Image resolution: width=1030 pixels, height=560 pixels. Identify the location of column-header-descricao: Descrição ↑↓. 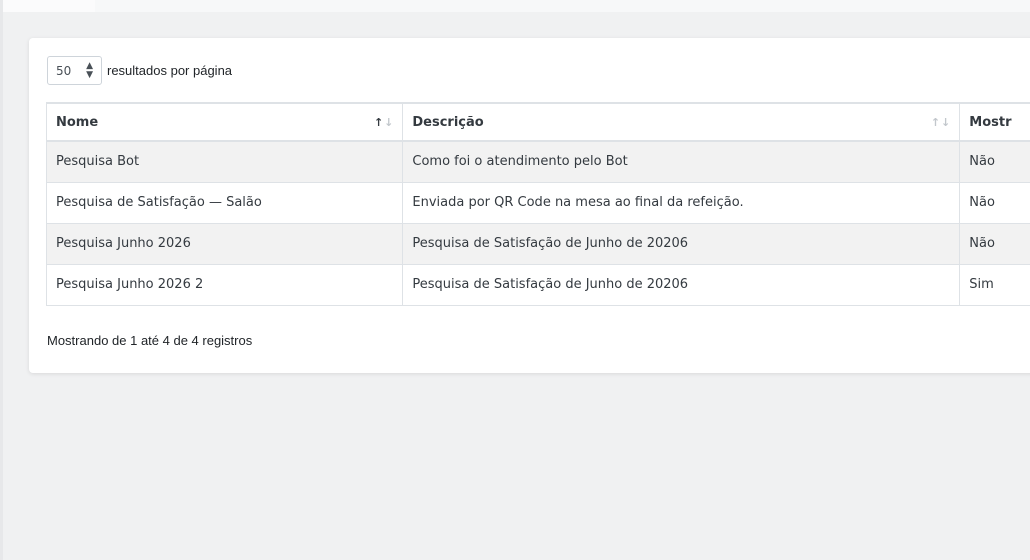
(681, 122).